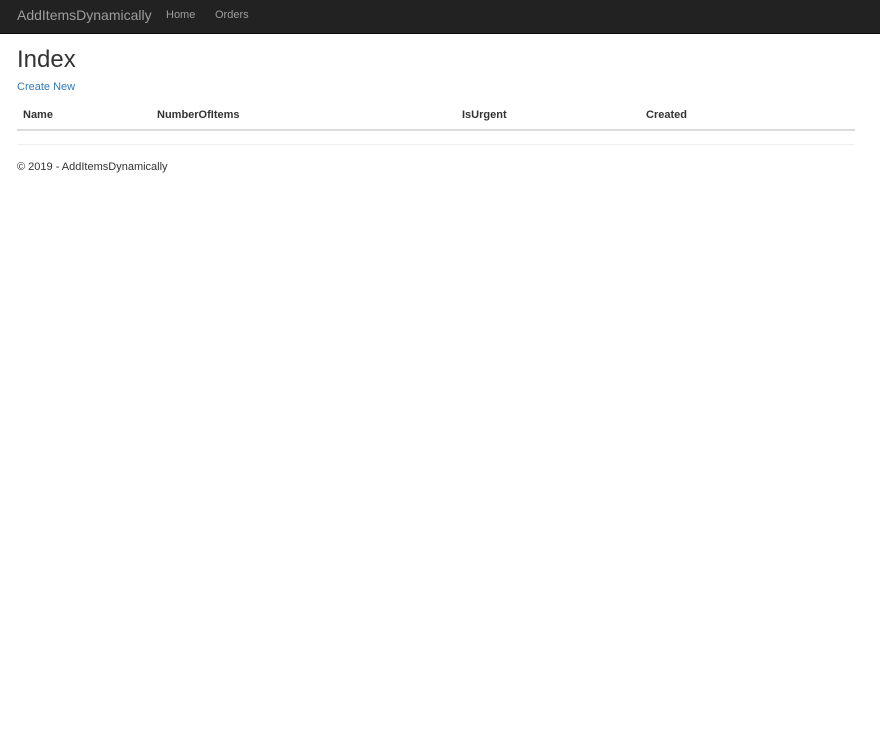  I want to click on footer-divider, so click(436, 144).